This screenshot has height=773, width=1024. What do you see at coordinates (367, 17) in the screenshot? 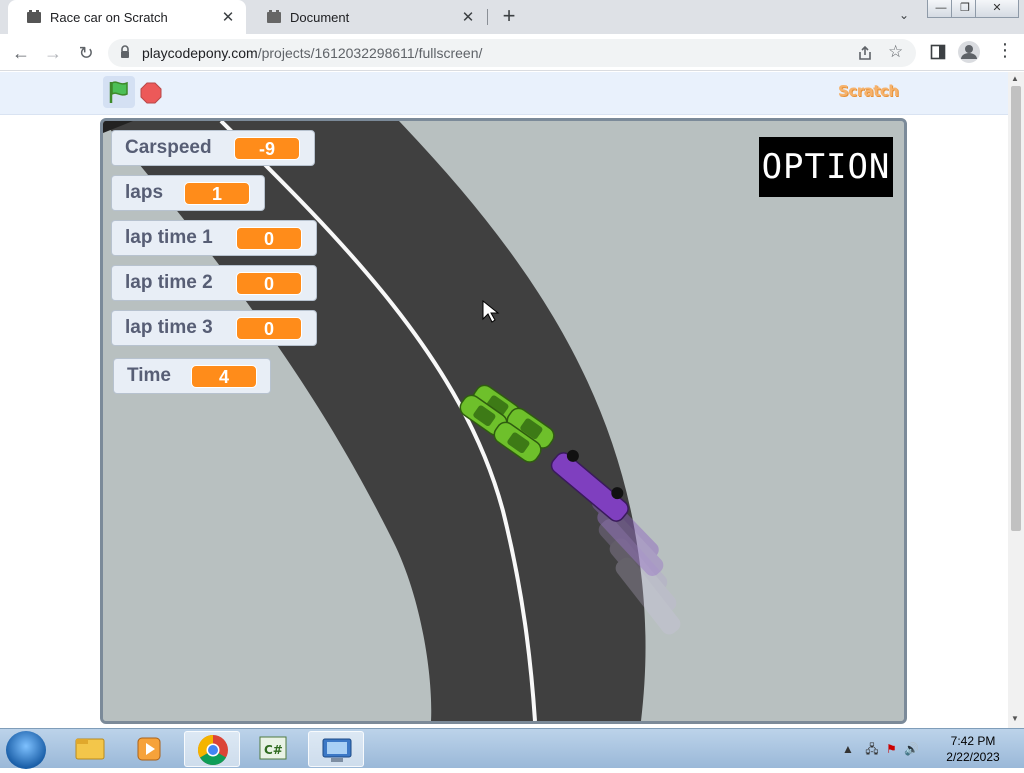
I see `tab-document: Document ✕` at bounding box center [367, 17].